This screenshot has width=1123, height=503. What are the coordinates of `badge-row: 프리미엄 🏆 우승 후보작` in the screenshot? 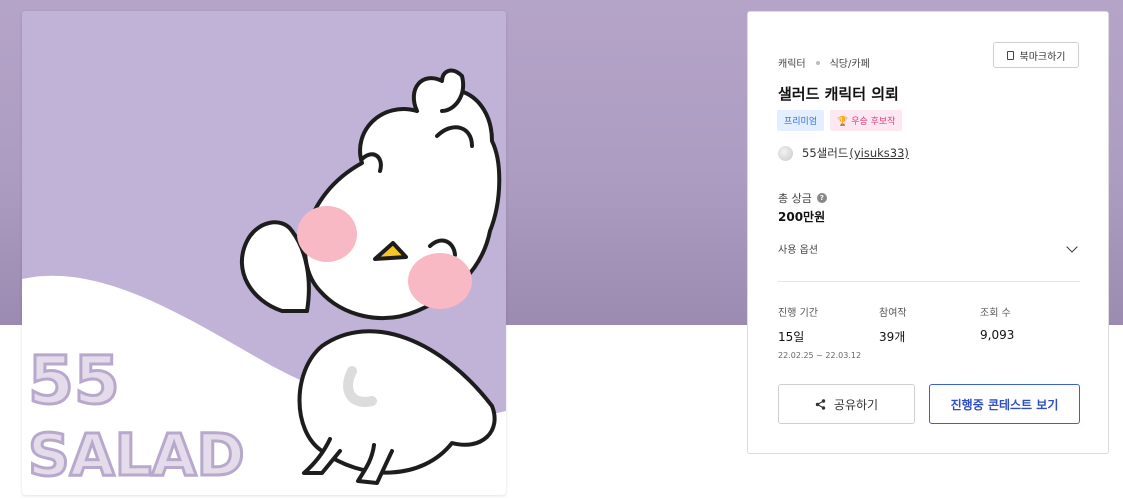 It's located at (840, 120).